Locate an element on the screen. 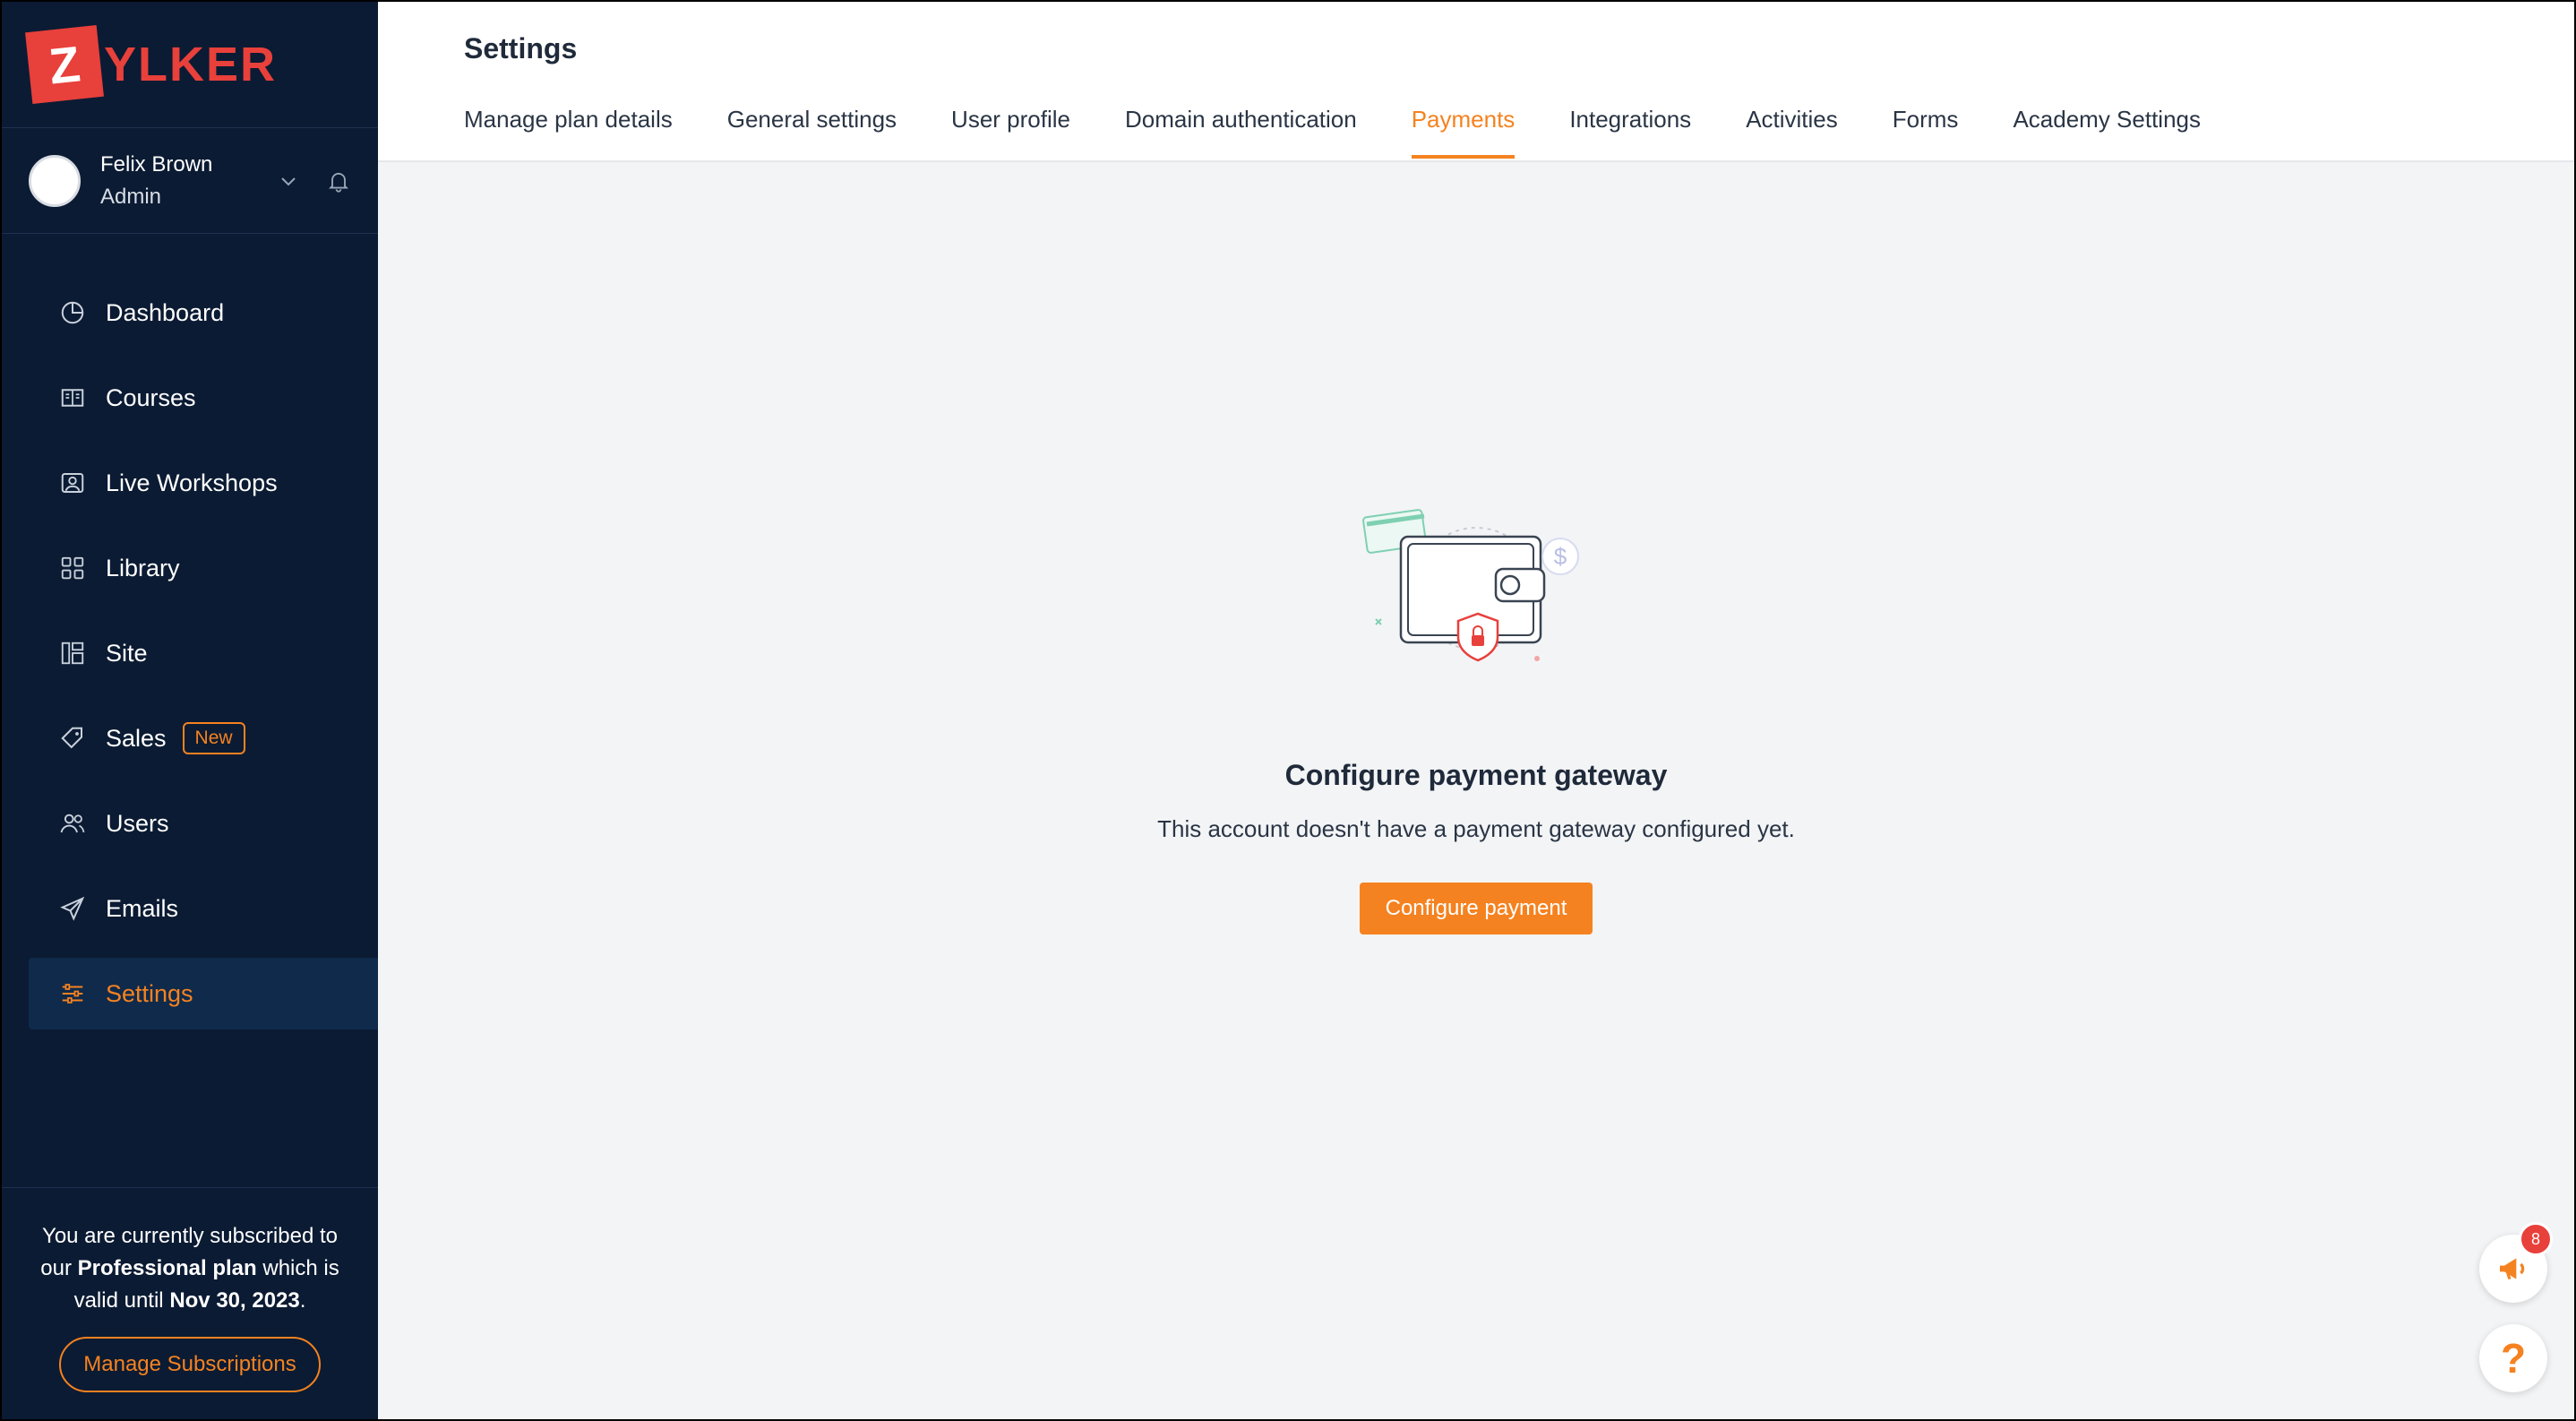 The width and height of the screenshot is (2576, 1421). help-icon: ? is located at coordinates (2513, 1358).